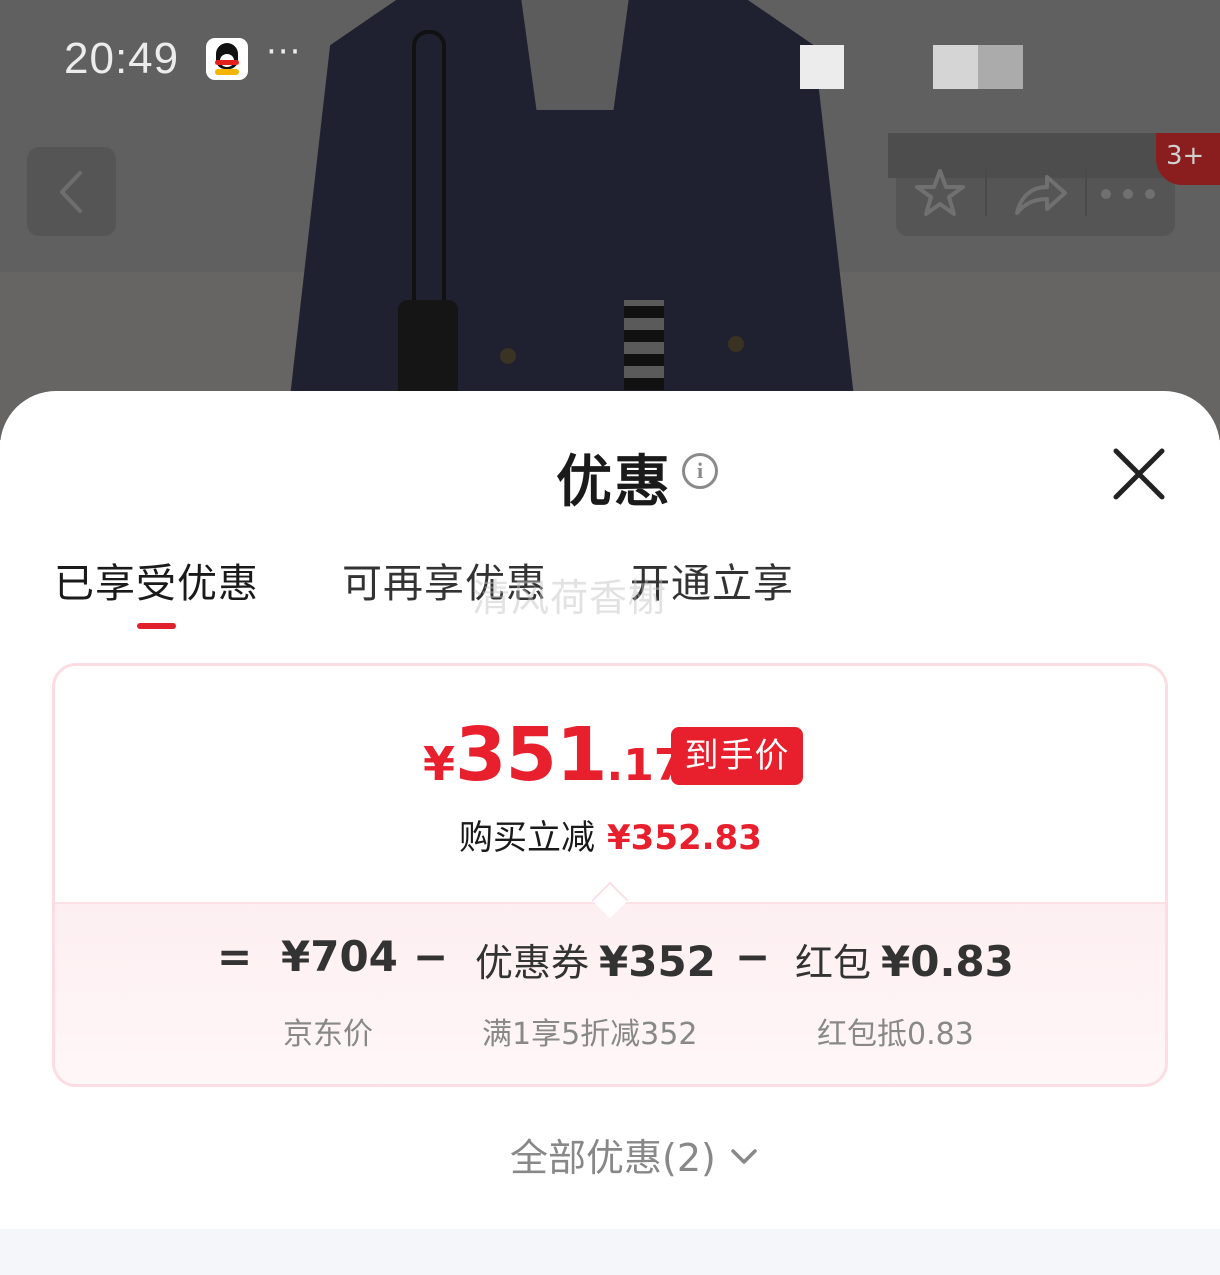  I want to click on redpacket-amount: ¥0.83, so click(947, 961).